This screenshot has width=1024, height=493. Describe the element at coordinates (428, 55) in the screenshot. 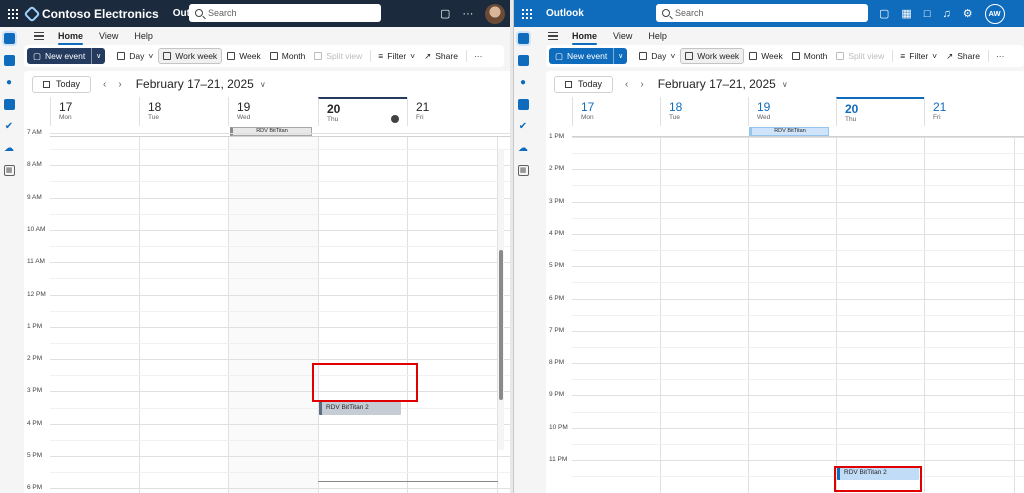

I see `share-icon: ↗` at that location.